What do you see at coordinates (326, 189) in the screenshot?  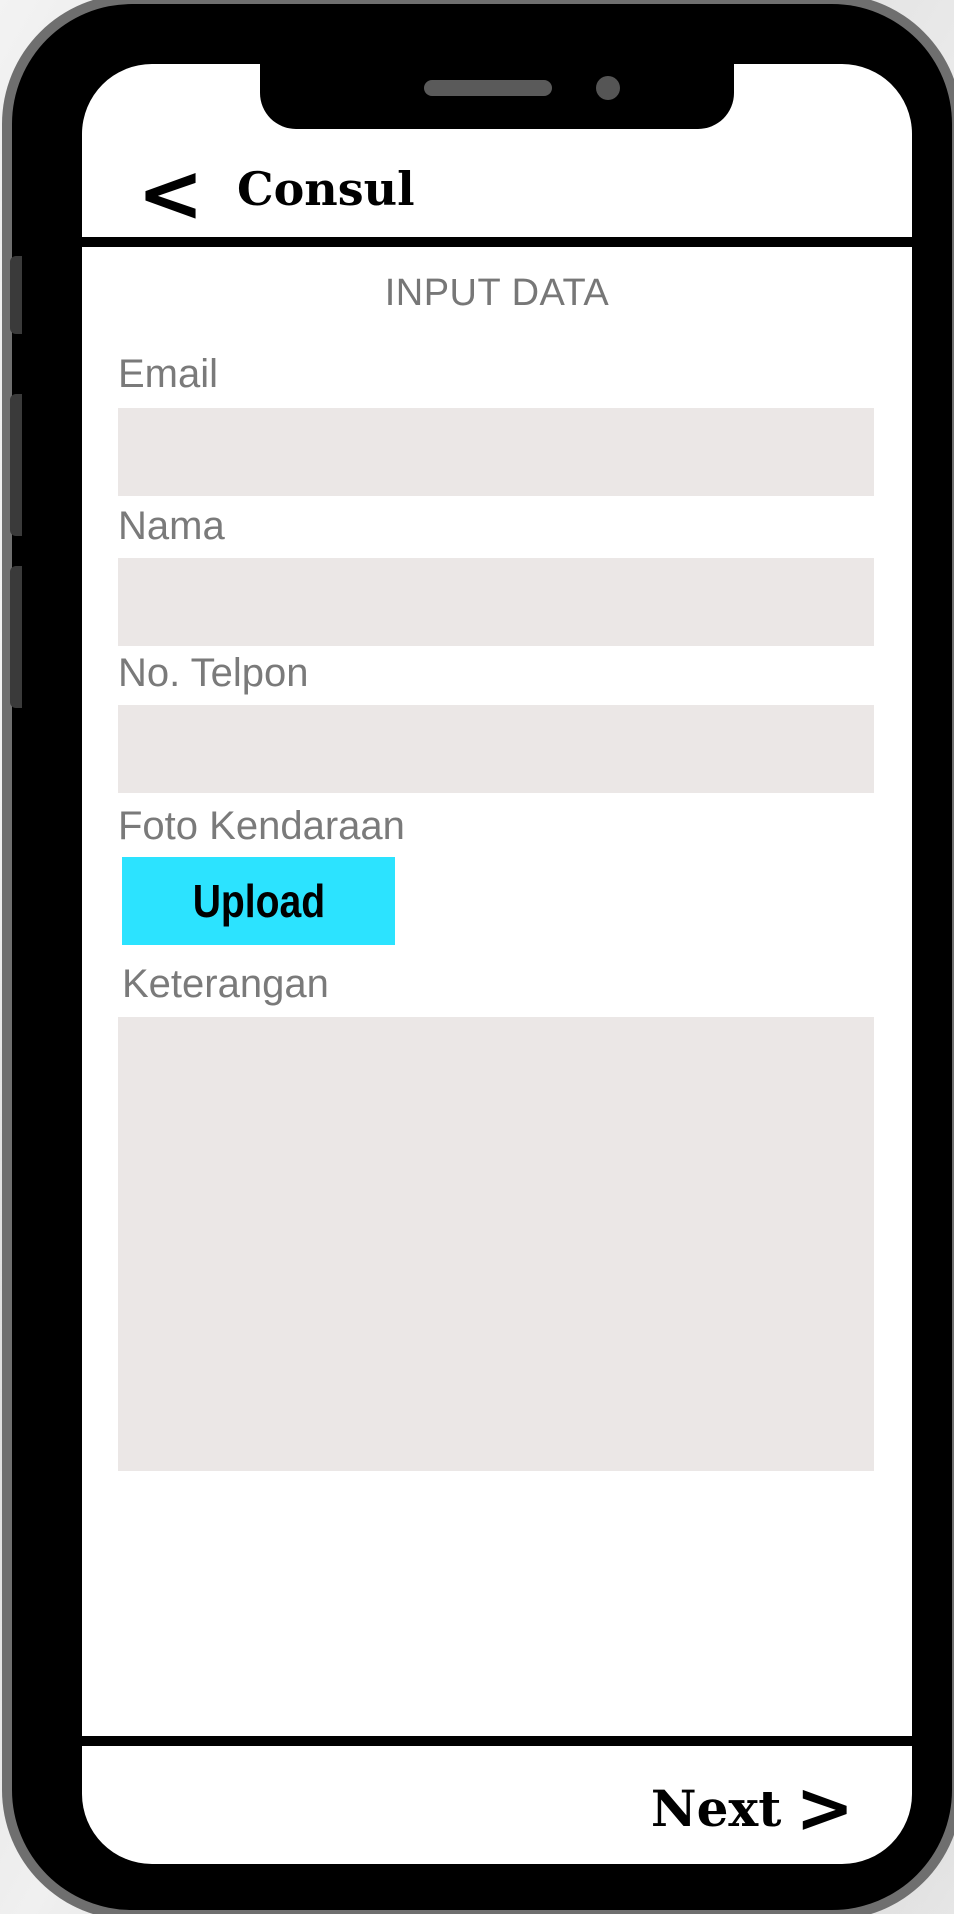 I see `page-title: Consul` at bounding box center [326, 189].